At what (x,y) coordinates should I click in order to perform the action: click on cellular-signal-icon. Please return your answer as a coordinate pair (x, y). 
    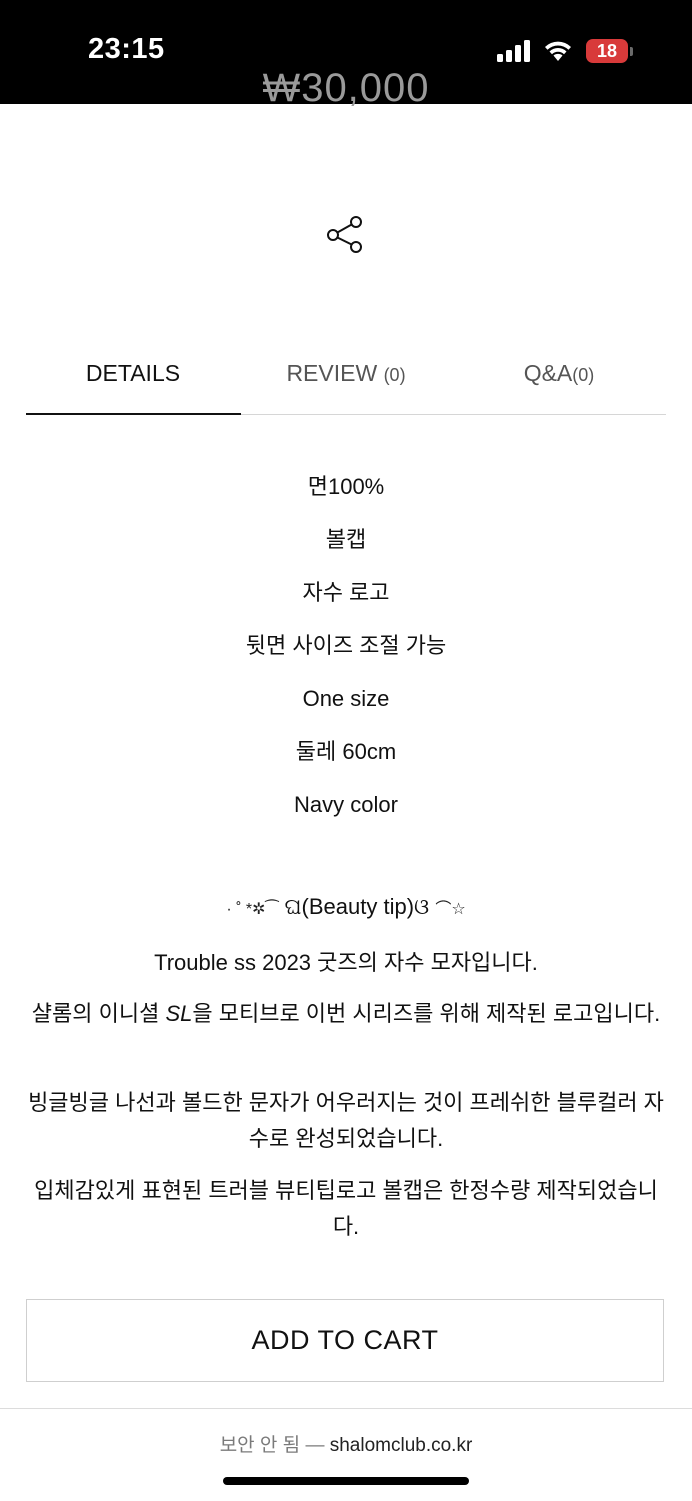
    Looking at the image, I should click on (513, 51).